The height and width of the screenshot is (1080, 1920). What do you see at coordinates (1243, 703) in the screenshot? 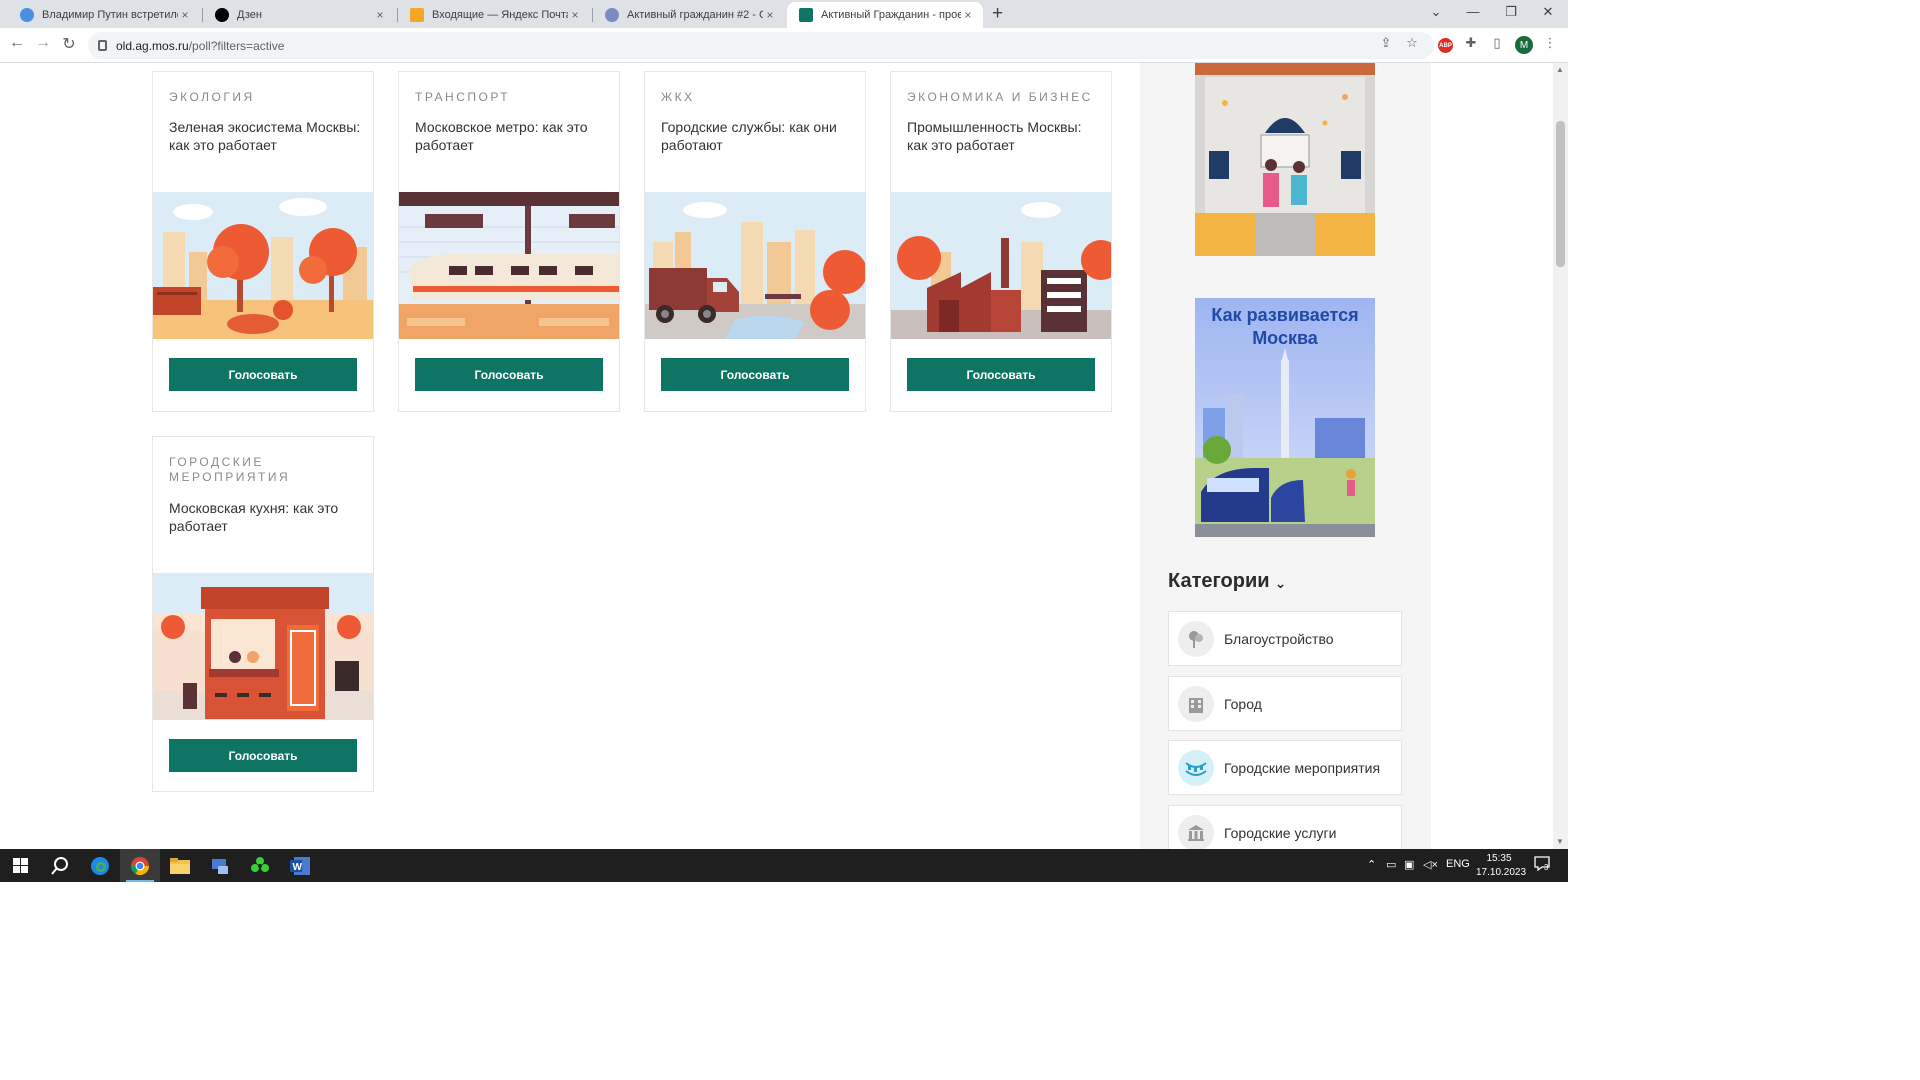
I see `category-label: Город` at bounding box center [1243, 703].